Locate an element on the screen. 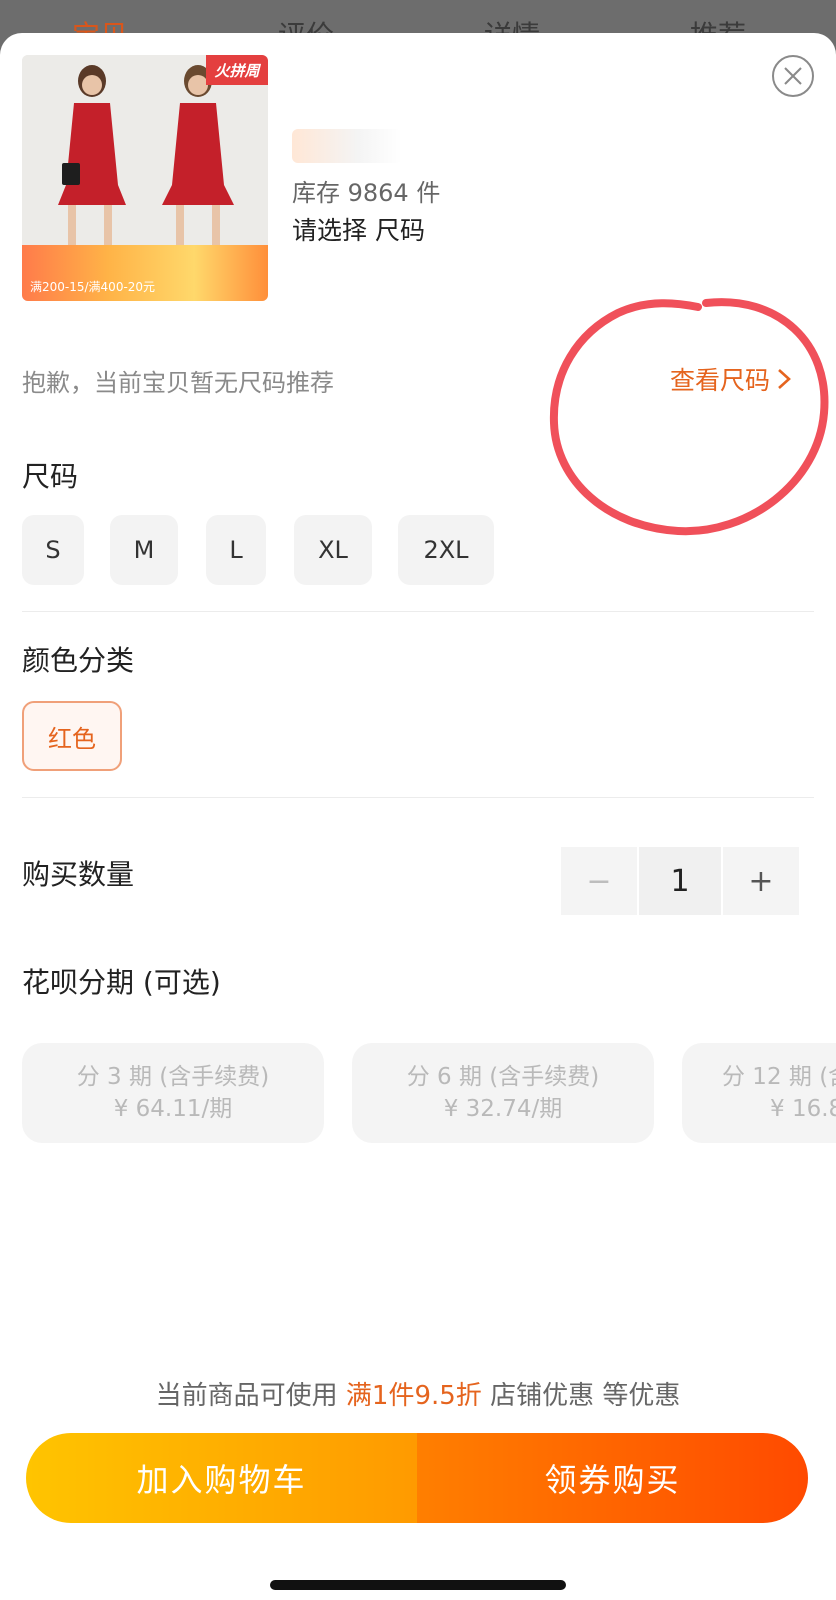  installment-title: 花呗分期 (可选) is located at coordinates (121, 982).